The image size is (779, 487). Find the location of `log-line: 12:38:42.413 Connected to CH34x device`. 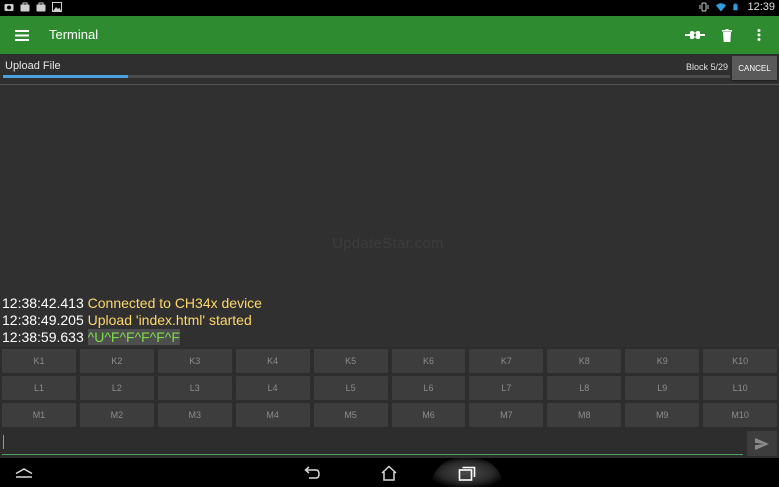

log-line: 12:38:42.413 Connected to CH34x device is located at coordinates (132, 303).